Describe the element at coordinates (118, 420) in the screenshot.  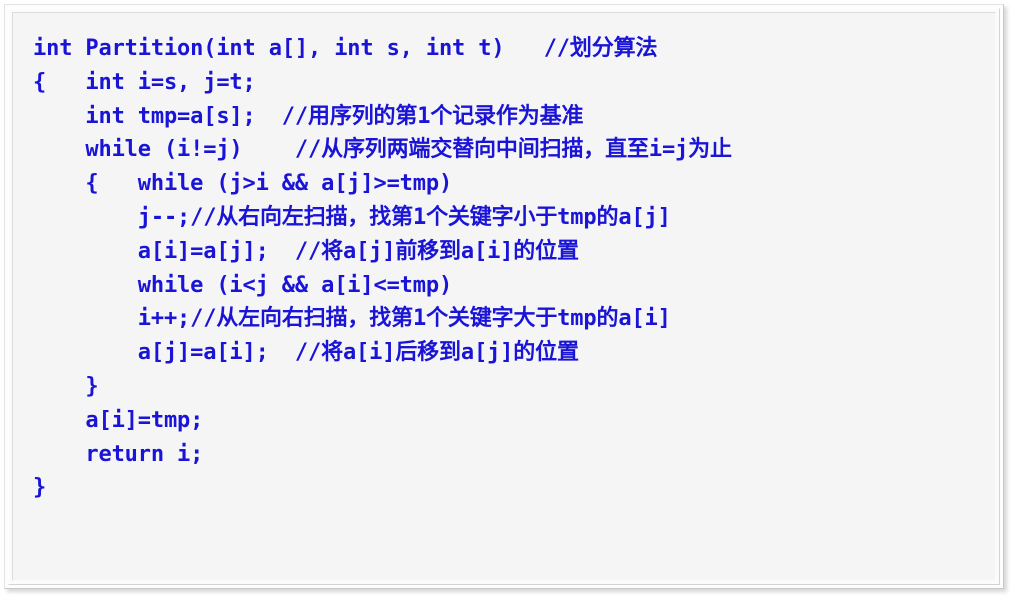
I see `code-line: a[i]=tmp;` at that location.